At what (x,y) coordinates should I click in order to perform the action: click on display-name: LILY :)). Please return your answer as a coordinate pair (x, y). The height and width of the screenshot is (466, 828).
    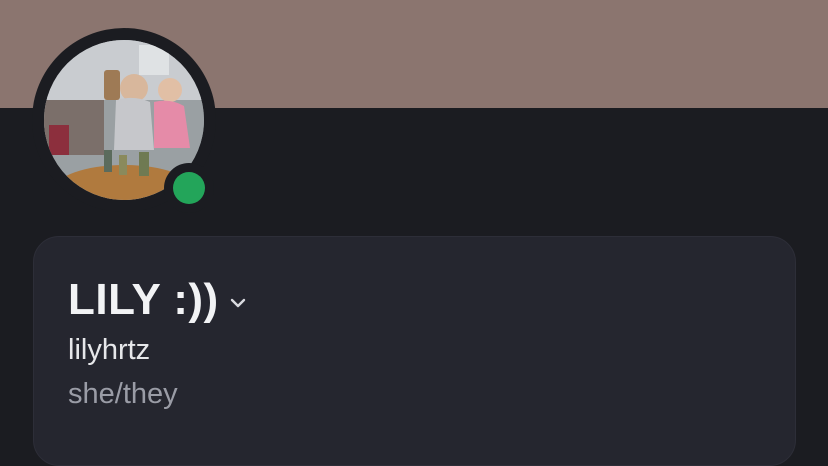
    Looking at the image, I should click on (143, 299).